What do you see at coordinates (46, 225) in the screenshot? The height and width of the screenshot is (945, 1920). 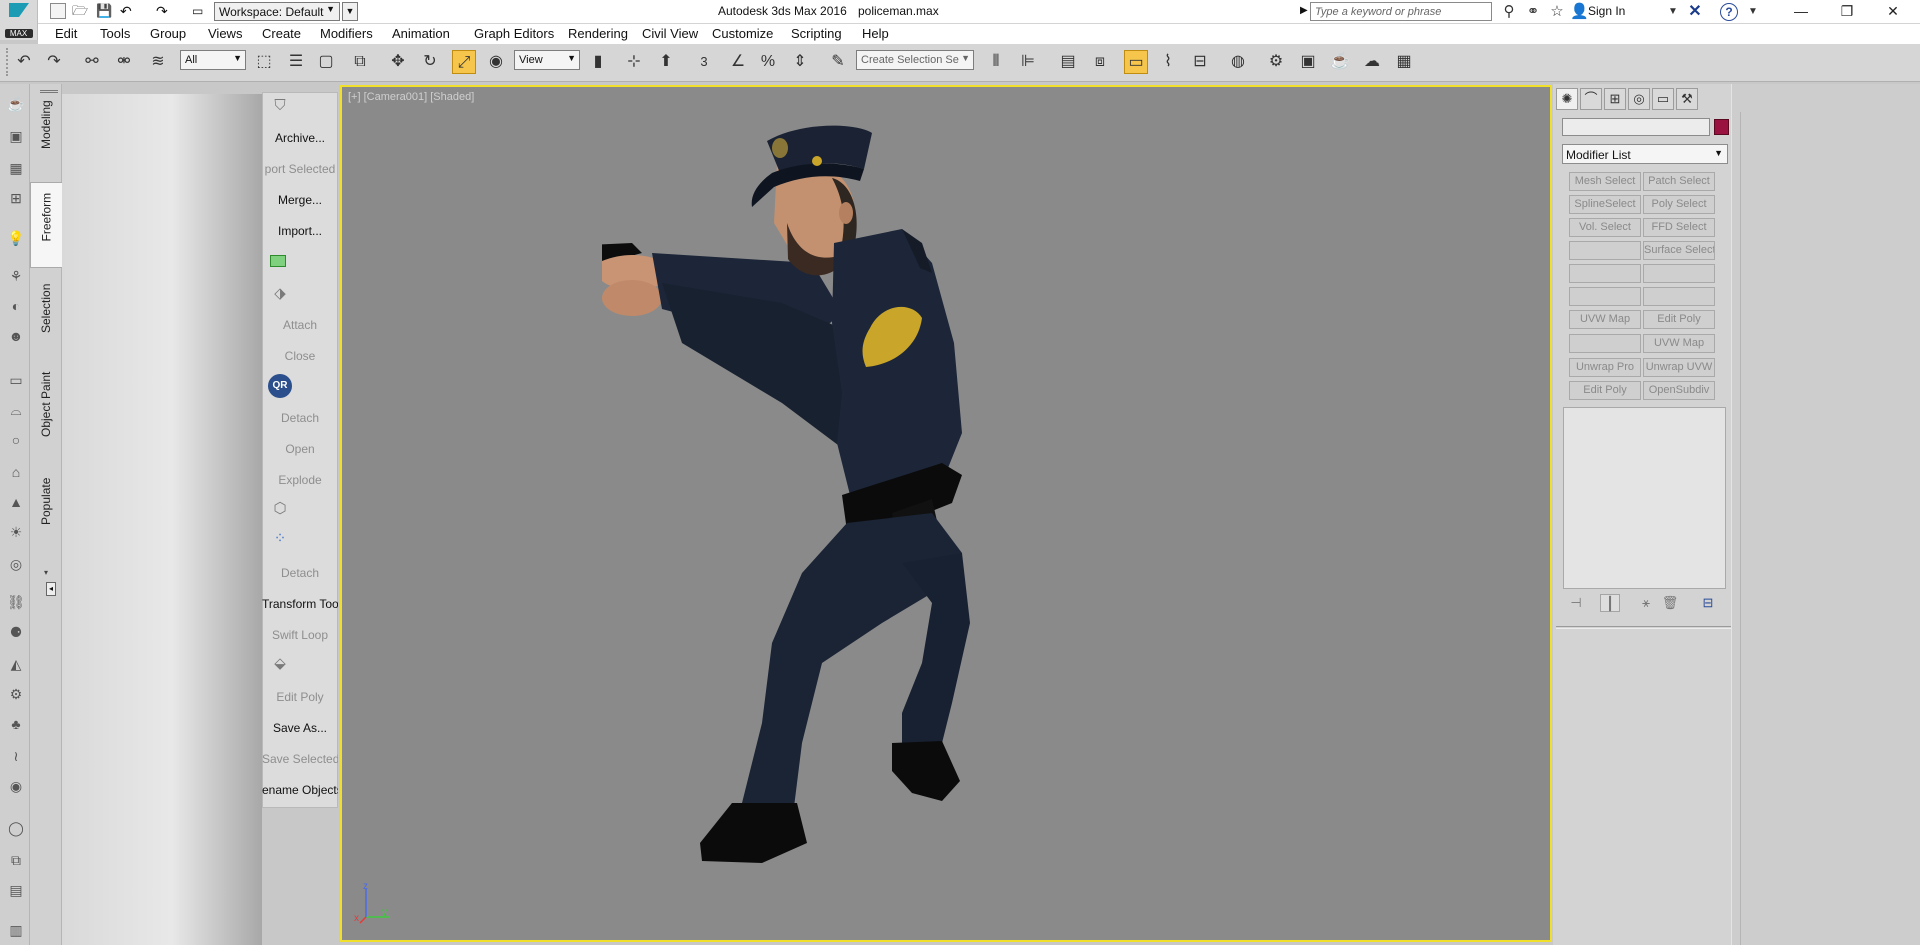 I see `tab-freeform: Freeform` at bounding box center [46, 225].